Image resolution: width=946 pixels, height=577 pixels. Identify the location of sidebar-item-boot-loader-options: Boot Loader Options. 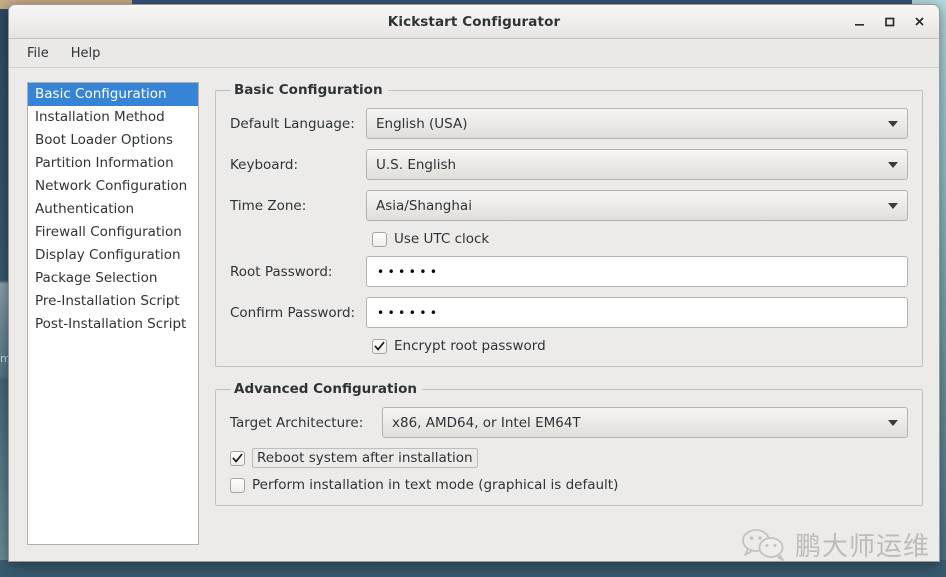
(113, 140).